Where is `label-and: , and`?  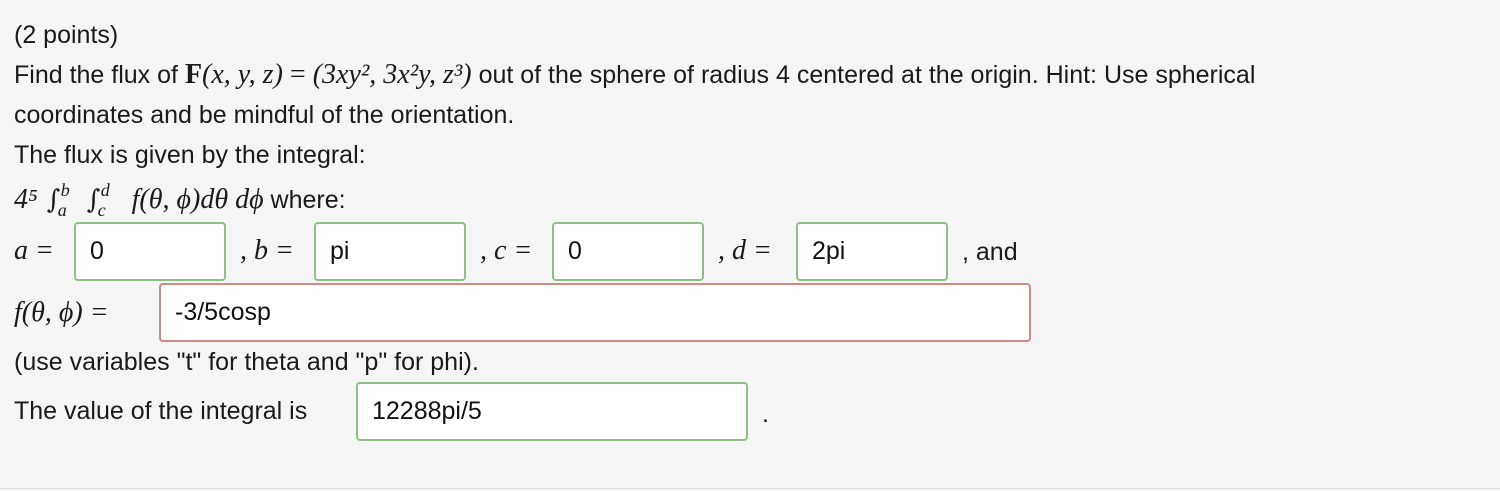 label-and: , and is located at coordinates (990, 252).